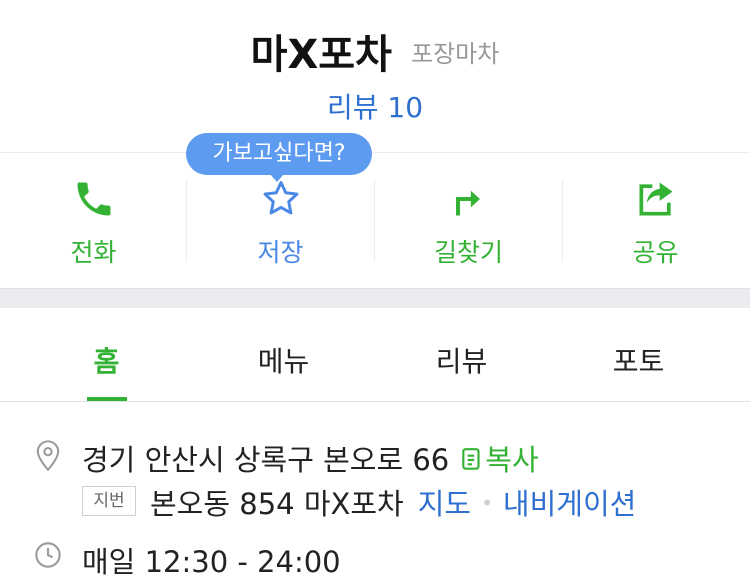 The width and height of the screenshot is (750, 581). Describe the element at coordinates (211, 562) in the screenshot. I see `business-hours: 매일 12:30 - 24:00` at that location.